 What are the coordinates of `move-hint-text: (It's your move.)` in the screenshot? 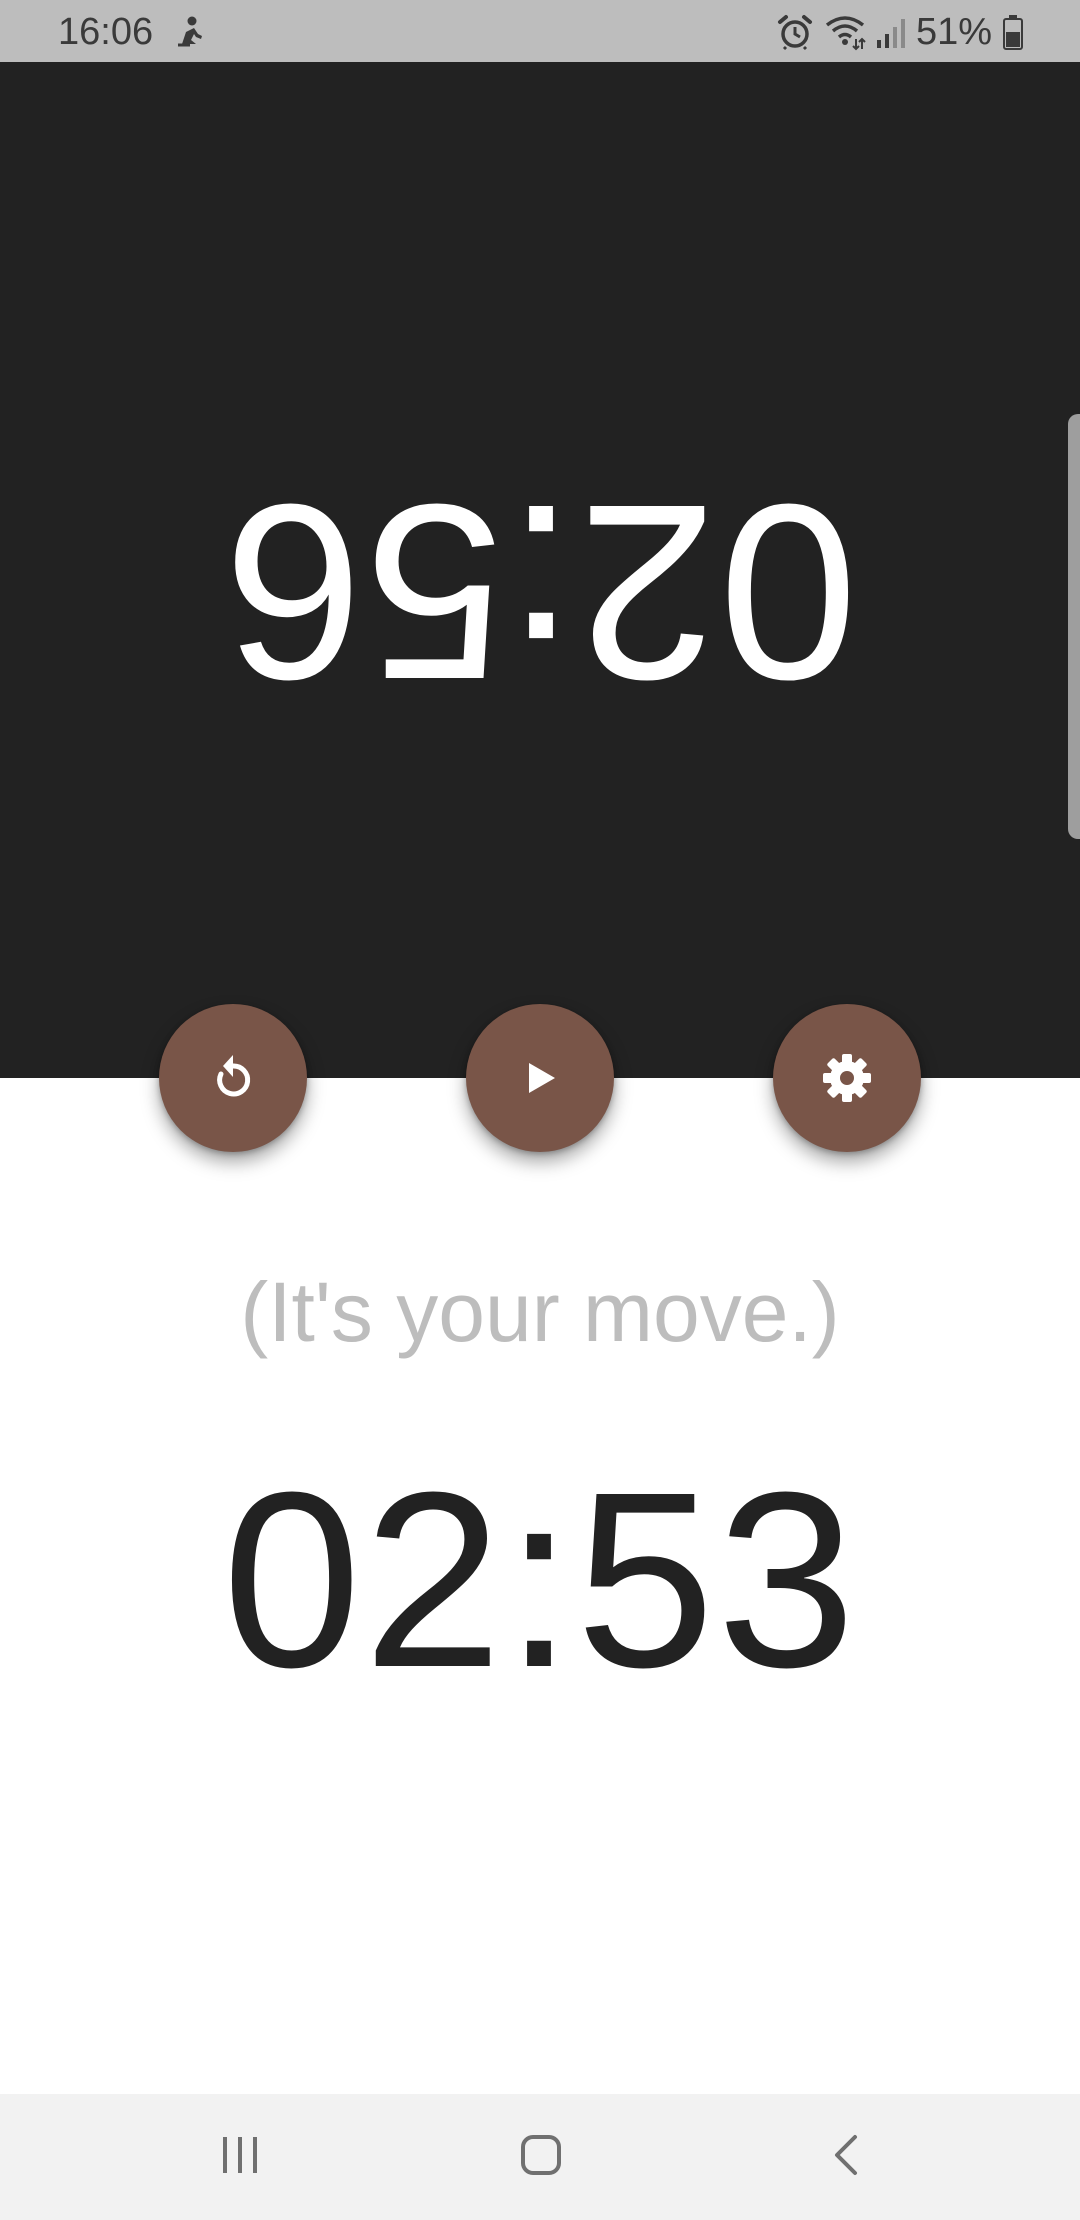 It's located at (540, 1312).